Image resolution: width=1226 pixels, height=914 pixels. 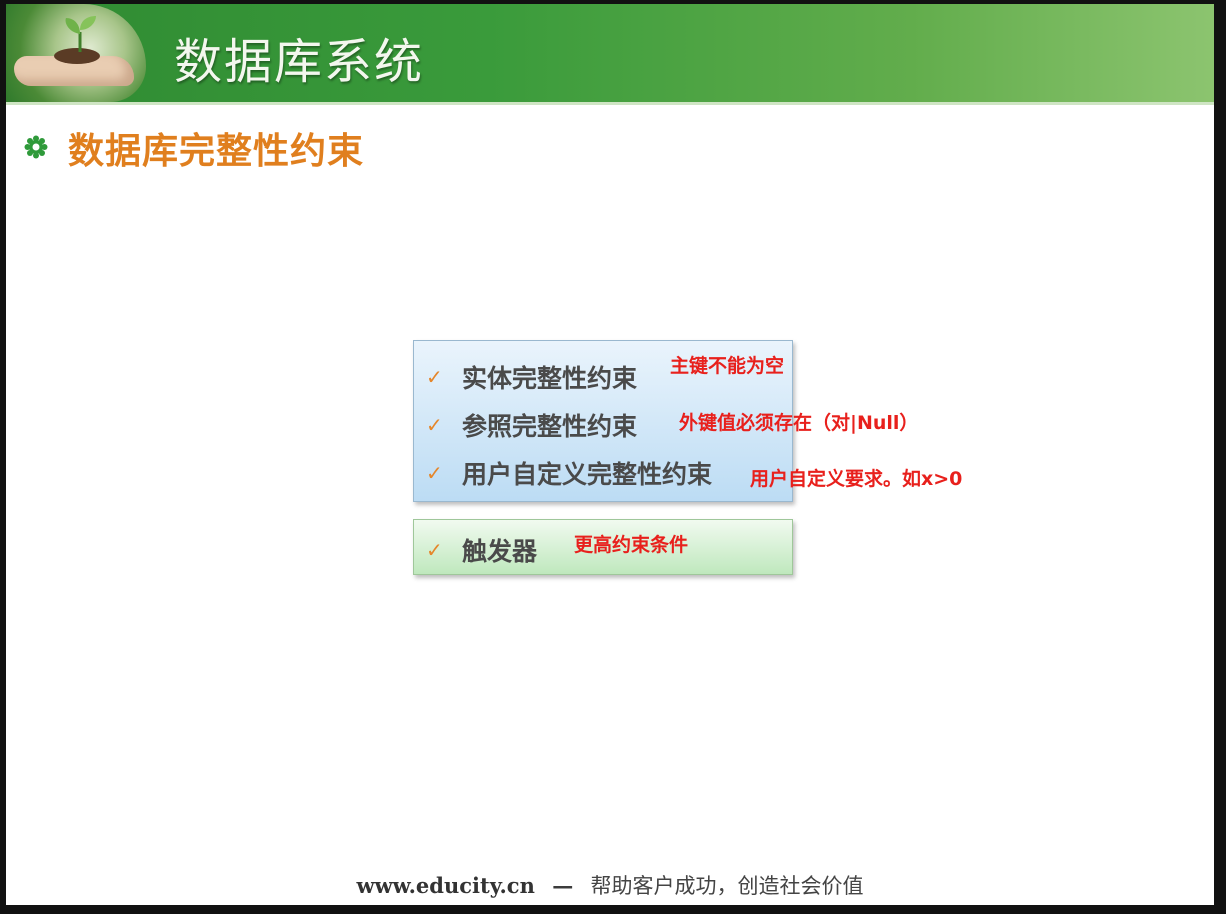 What do you see at coordinates (550, 378) in the screenshot?
I see `item-label: 实体完整性约束` at bounding box center [550, 378].